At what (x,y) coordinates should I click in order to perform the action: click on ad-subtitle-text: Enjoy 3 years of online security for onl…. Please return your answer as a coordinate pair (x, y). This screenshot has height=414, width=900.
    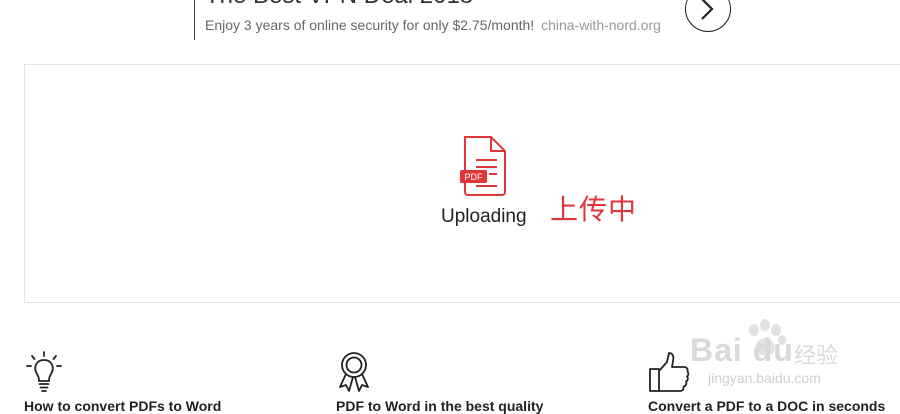
    Looking at the image, I should click on (370, 25).